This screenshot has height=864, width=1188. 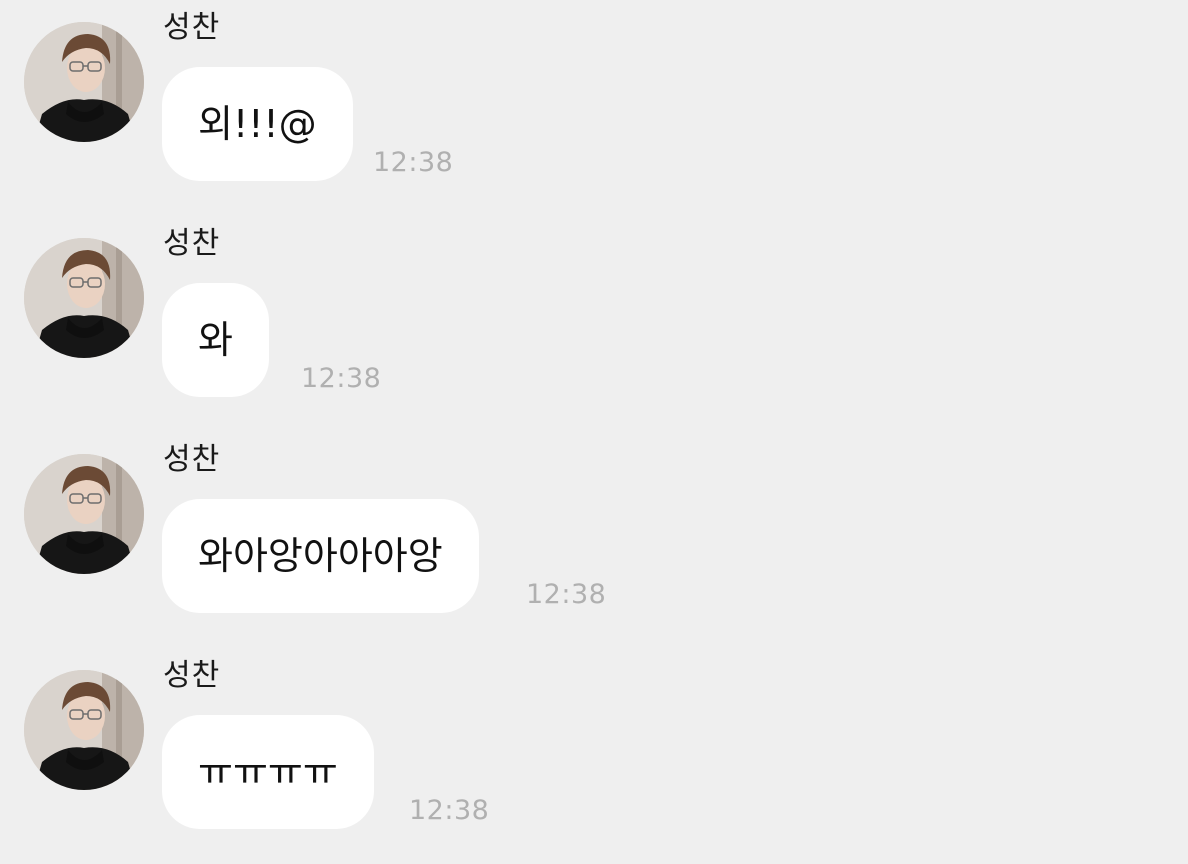 What do you see at coordinates (320, 556) in the screenshot?
I see `message-bubble: 와아앙아아아앙` at bounding box center [320, 556].